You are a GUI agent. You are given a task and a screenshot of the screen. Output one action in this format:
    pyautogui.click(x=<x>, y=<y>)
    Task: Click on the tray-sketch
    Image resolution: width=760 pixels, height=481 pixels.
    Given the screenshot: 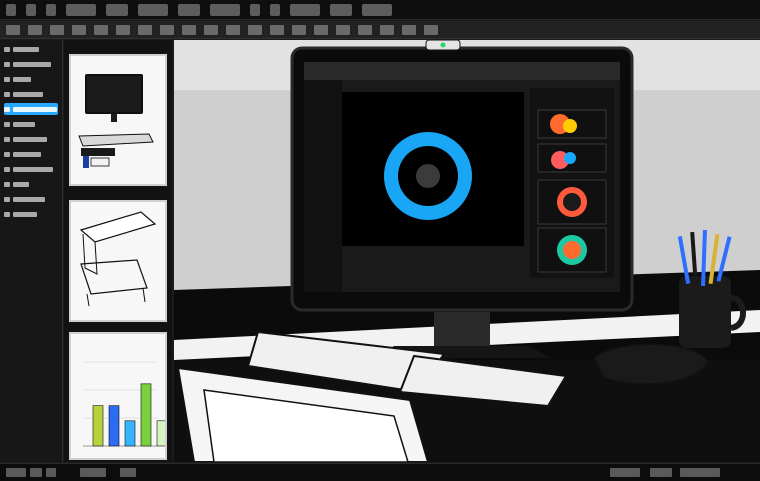 What is the action you would take?
    pyautogui.click(x=98, y=152)
    